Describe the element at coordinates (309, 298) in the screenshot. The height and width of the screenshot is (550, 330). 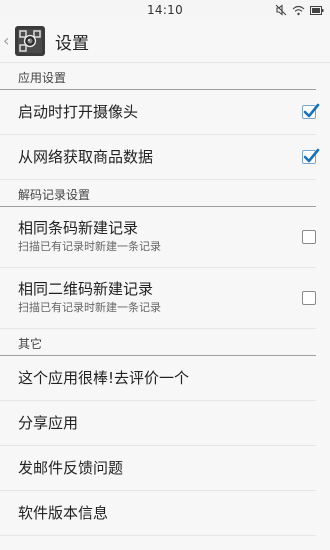
I see `checkbox-same-qrcode` at that location.